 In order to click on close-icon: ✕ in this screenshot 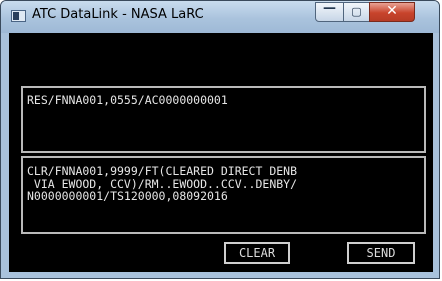, I will do `click(392, 11)`.